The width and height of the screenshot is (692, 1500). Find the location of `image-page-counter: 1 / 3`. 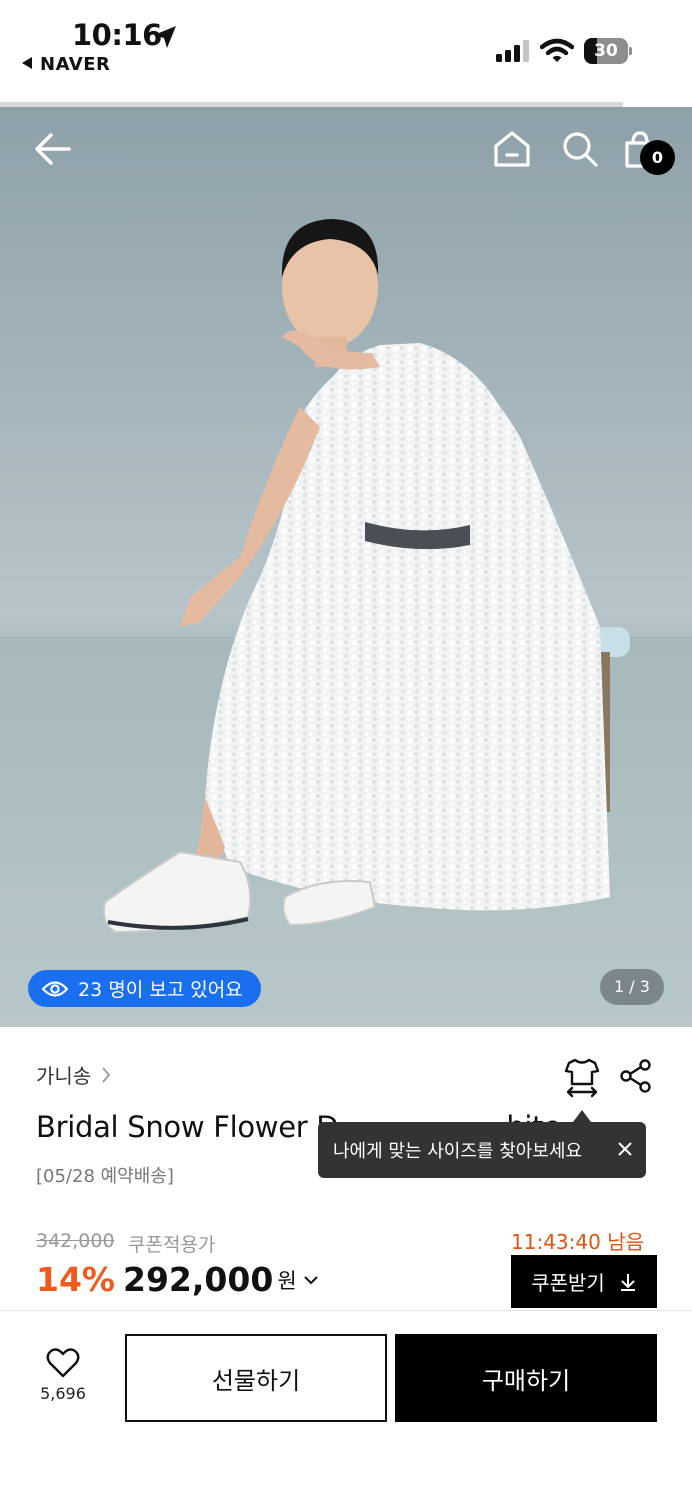

image-page-counter: 1 / 3 is located at coordinates (632, 987).